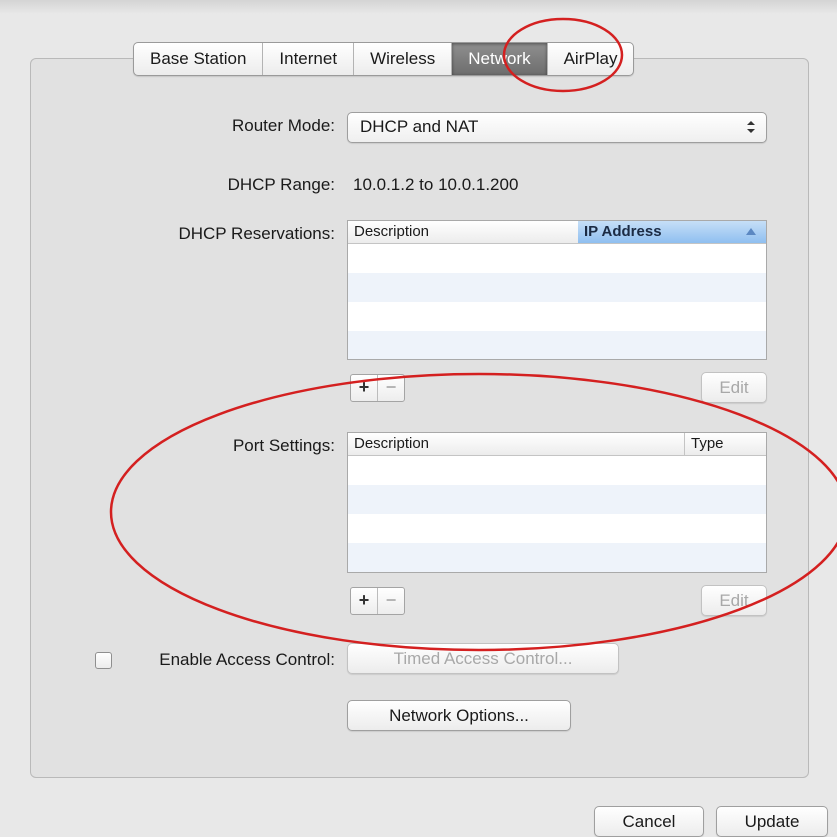 The image size is (837, 837). I want to click on remove-reservation-button: −, so click(391, 388).